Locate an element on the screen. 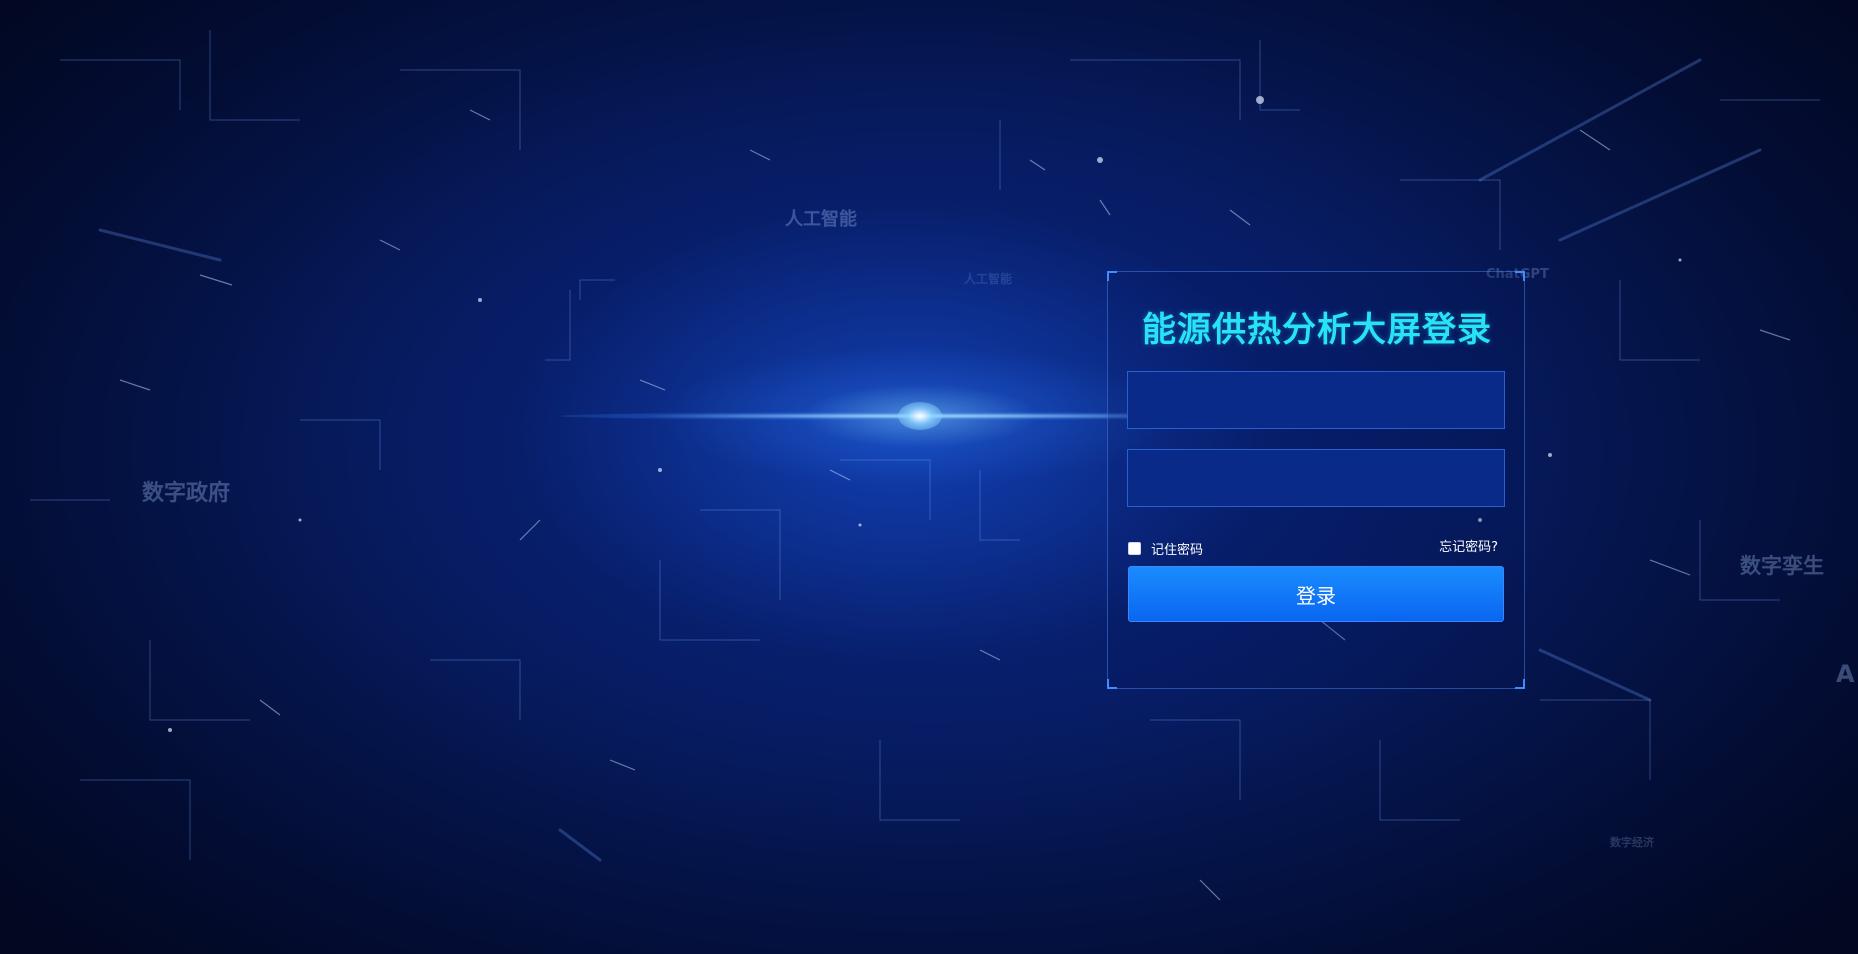 The image size is (1858, 954). login-panel: 能源供热分析大屏登录 记住密码 忘记密码? 登录 is located at coordinates (1316, 480).